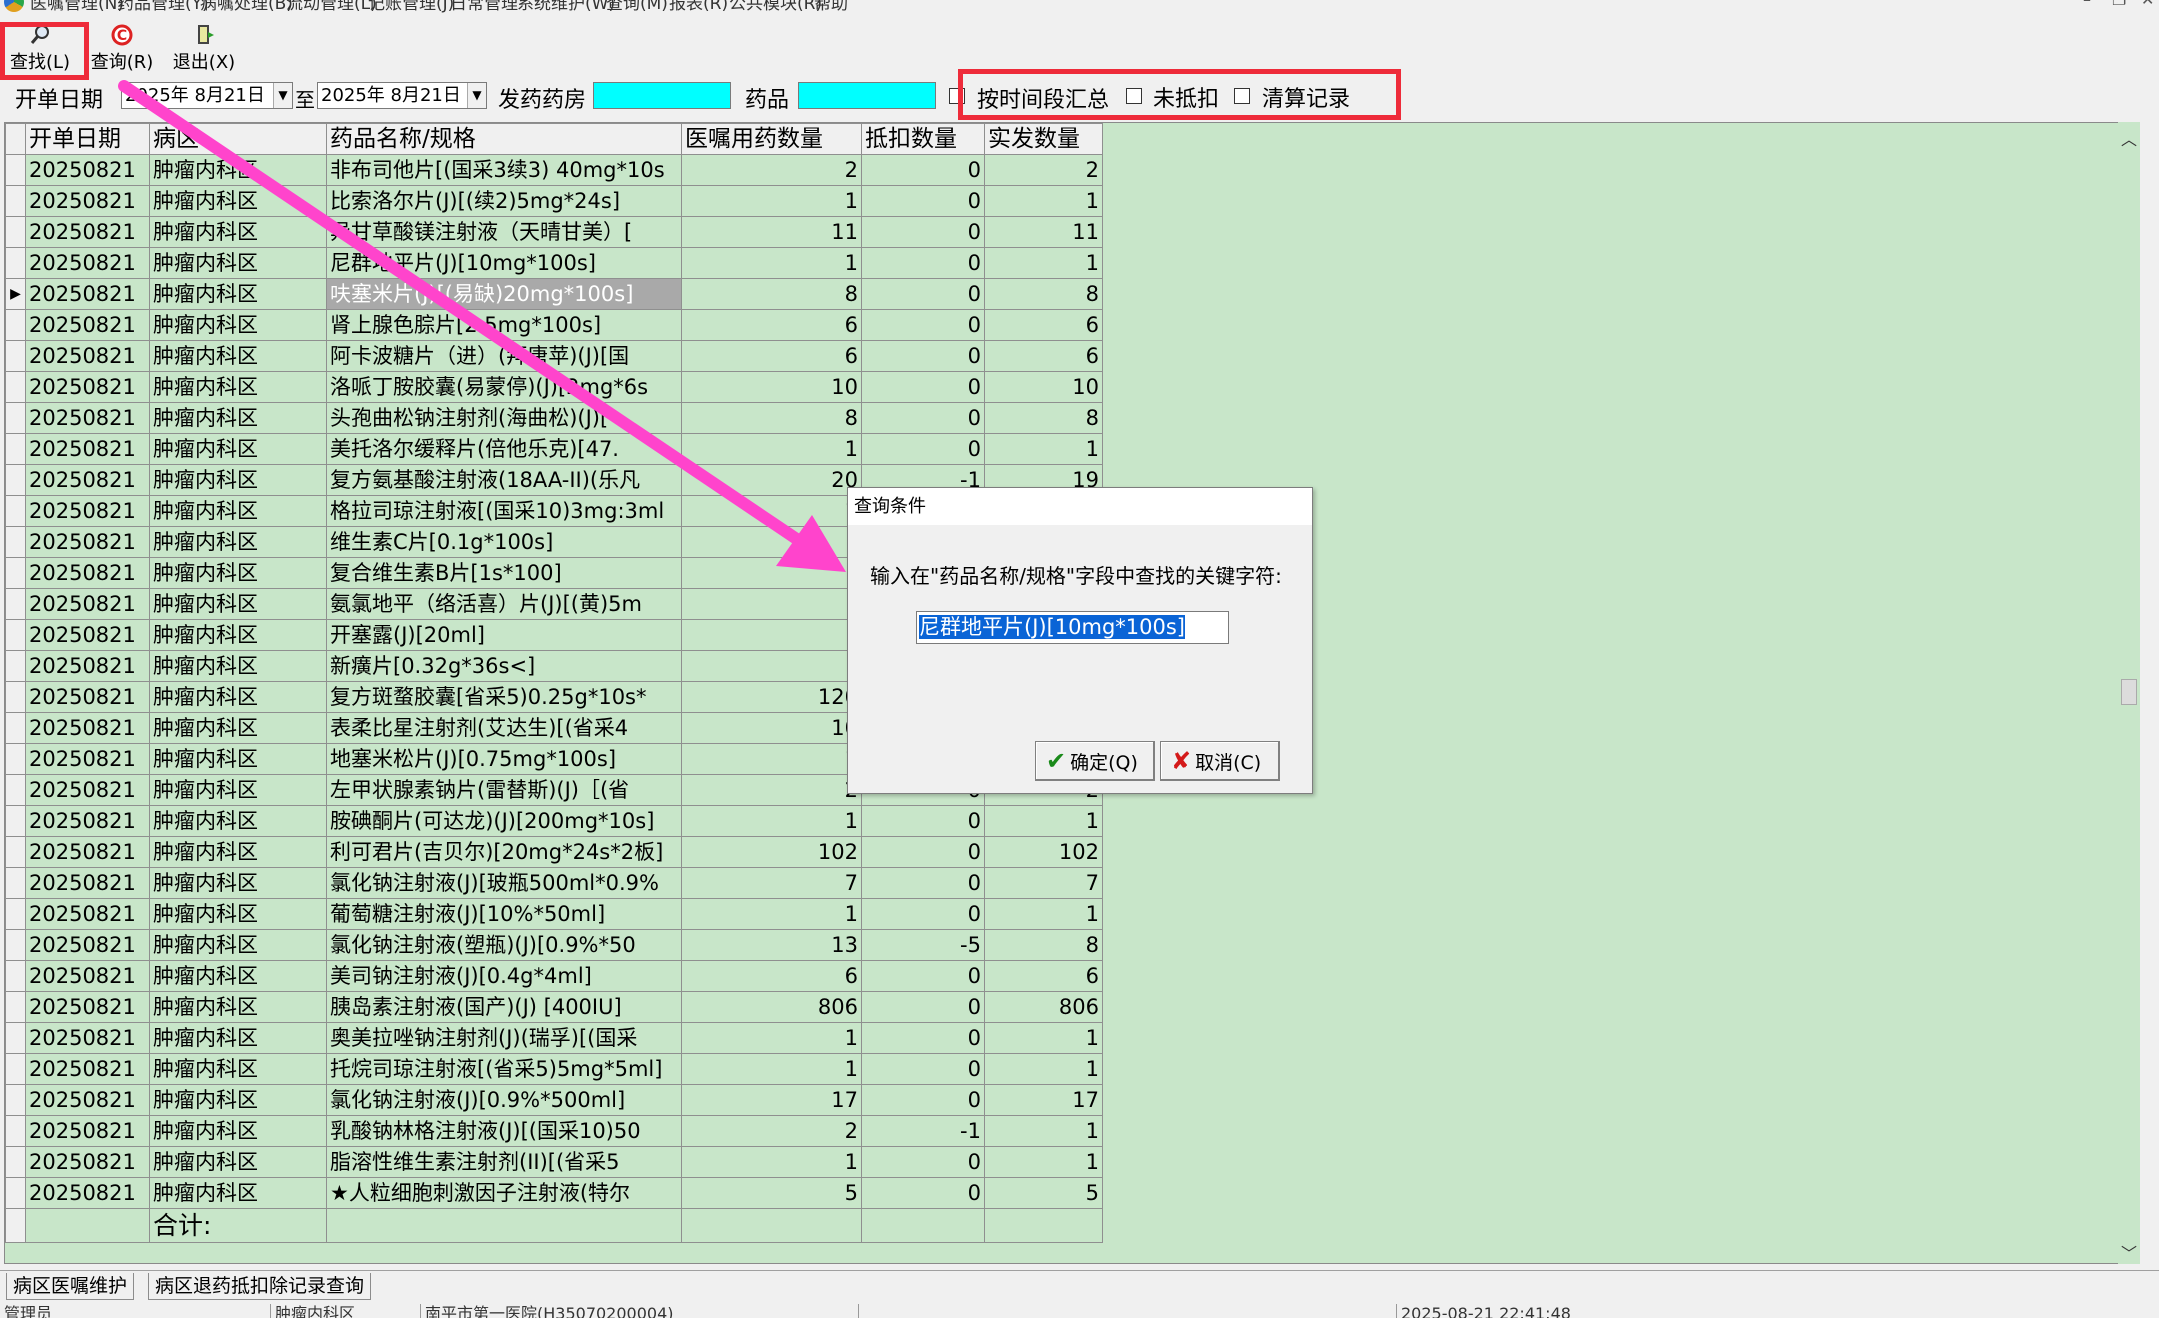 This screenshot has height=1318, width=2159. What do you see at coordinates (1043, 325) in the screenshot?
I see `table-cell: 6` at bounding box center [1043, 325].